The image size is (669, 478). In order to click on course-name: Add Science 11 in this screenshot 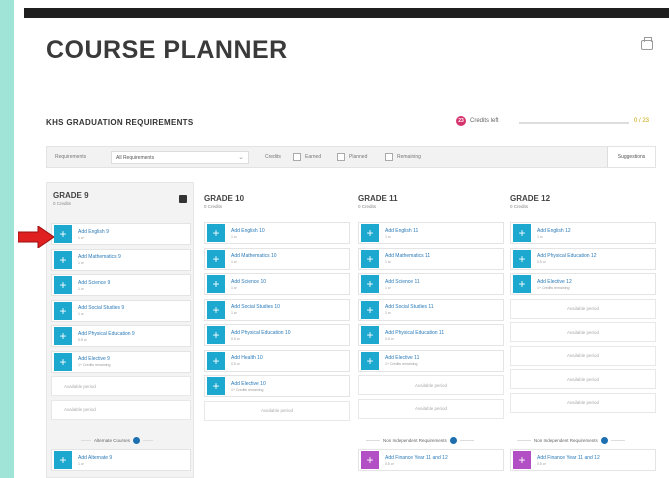, I will do `click(402, 281)`.